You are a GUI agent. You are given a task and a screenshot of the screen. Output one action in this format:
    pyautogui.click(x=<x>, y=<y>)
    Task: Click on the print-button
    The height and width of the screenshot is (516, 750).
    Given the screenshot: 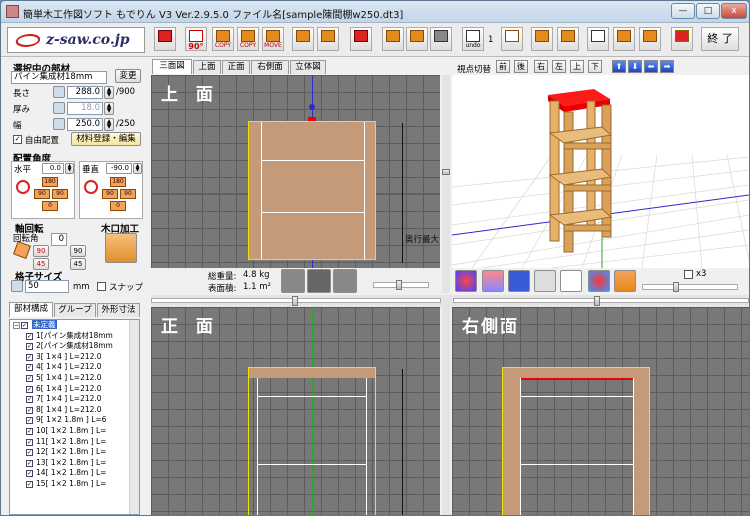 What is the action you would take?
    pyautogui.click(x=598, y=39)
    